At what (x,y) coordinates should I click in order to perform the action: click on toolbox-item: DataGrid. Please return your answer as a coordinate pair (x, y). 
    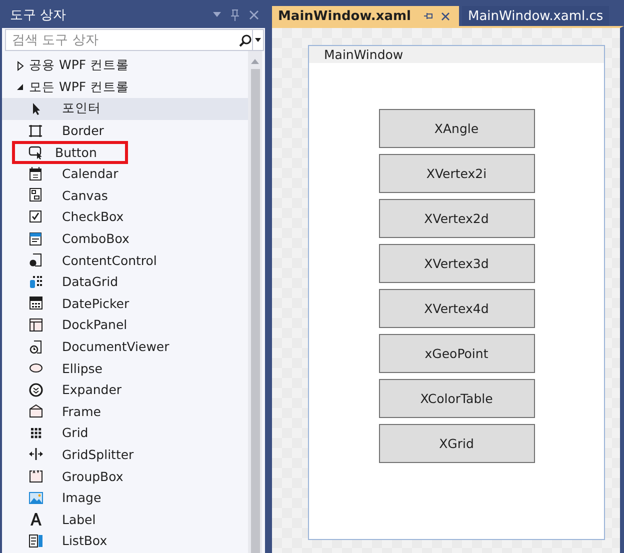
    Looking at the image, I should click on (125, 281).